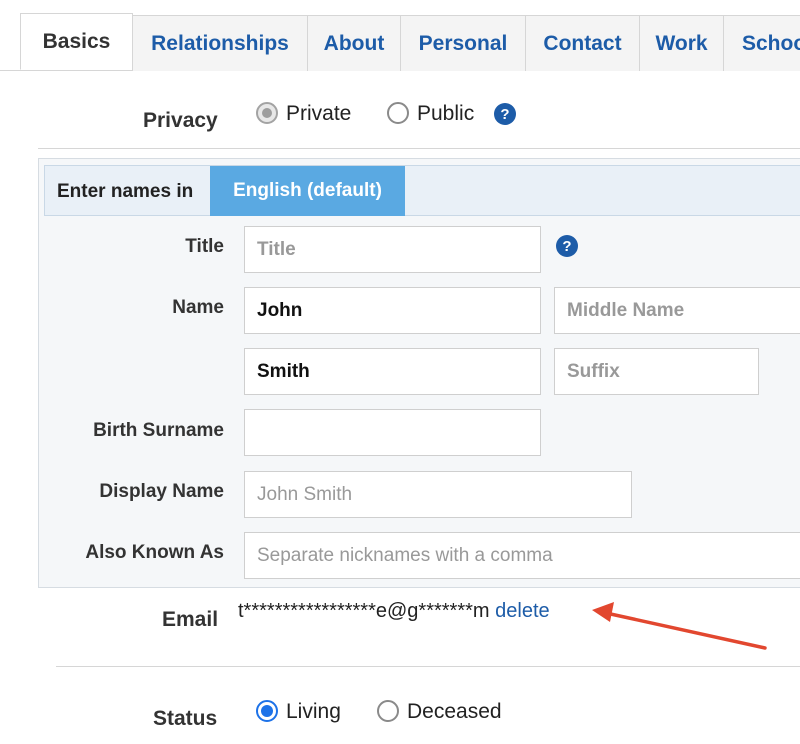 The image size is (800, 744). Describe the element at coordinates (522, 611) in the screenshot. I see `email-delete-link: delete` at that location.